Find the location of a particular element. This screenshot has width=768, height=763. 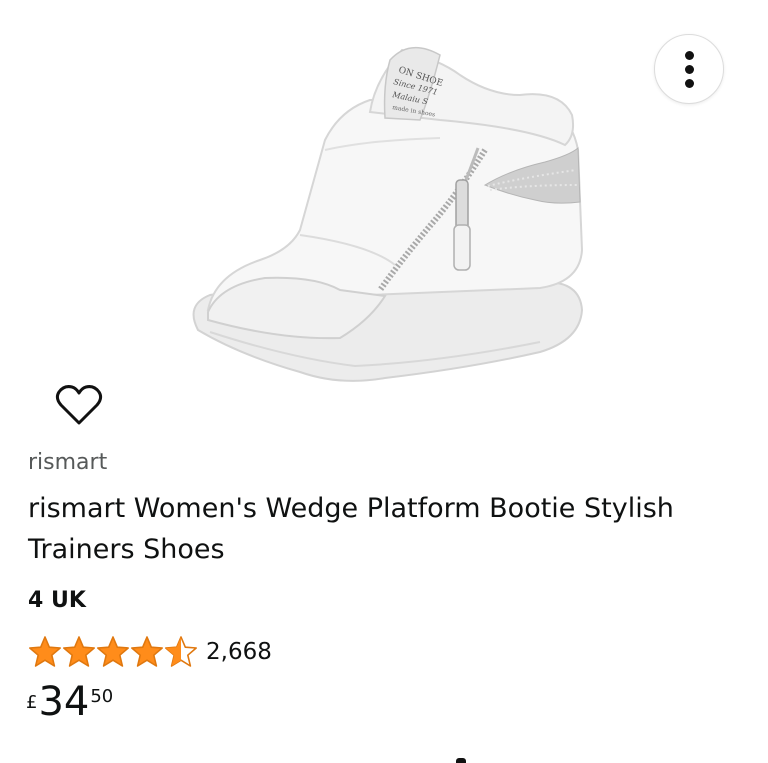

more-options-button is located at coordinates (689, 69).